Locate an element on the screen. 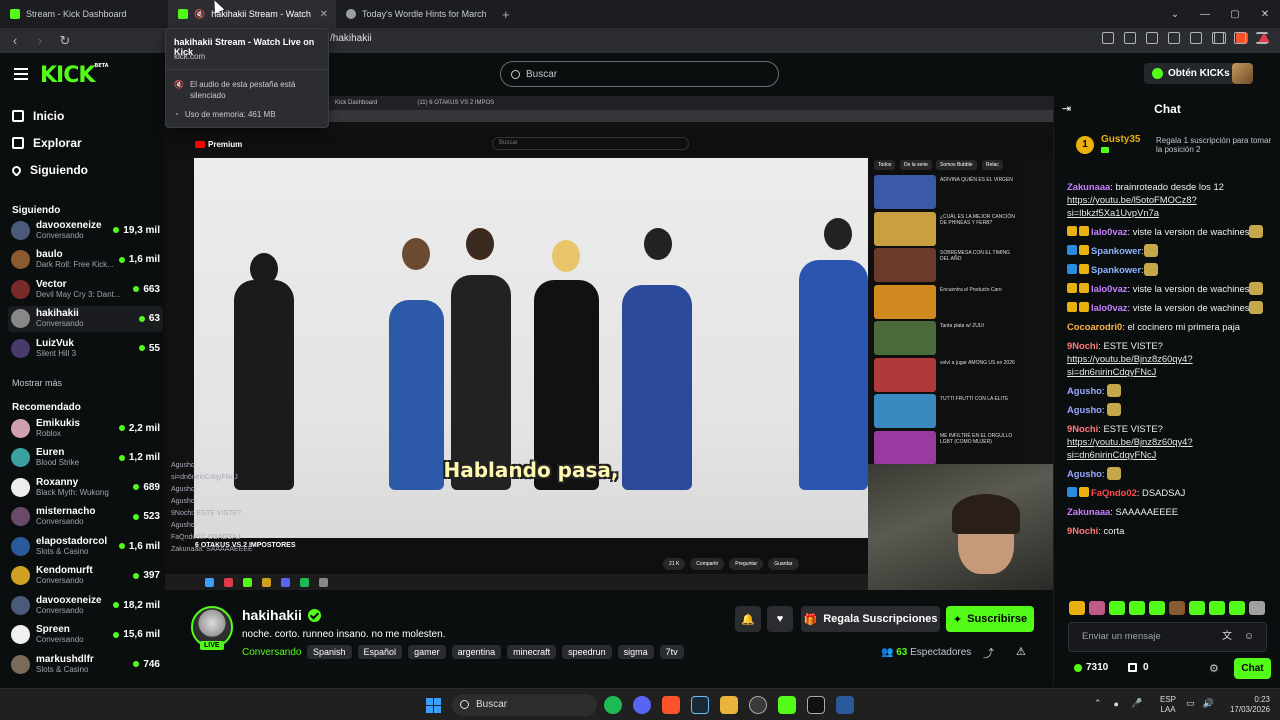 The width and height of the screenshot is (1280, 720). screenshot-icon is located at coordinates (1108, 38).